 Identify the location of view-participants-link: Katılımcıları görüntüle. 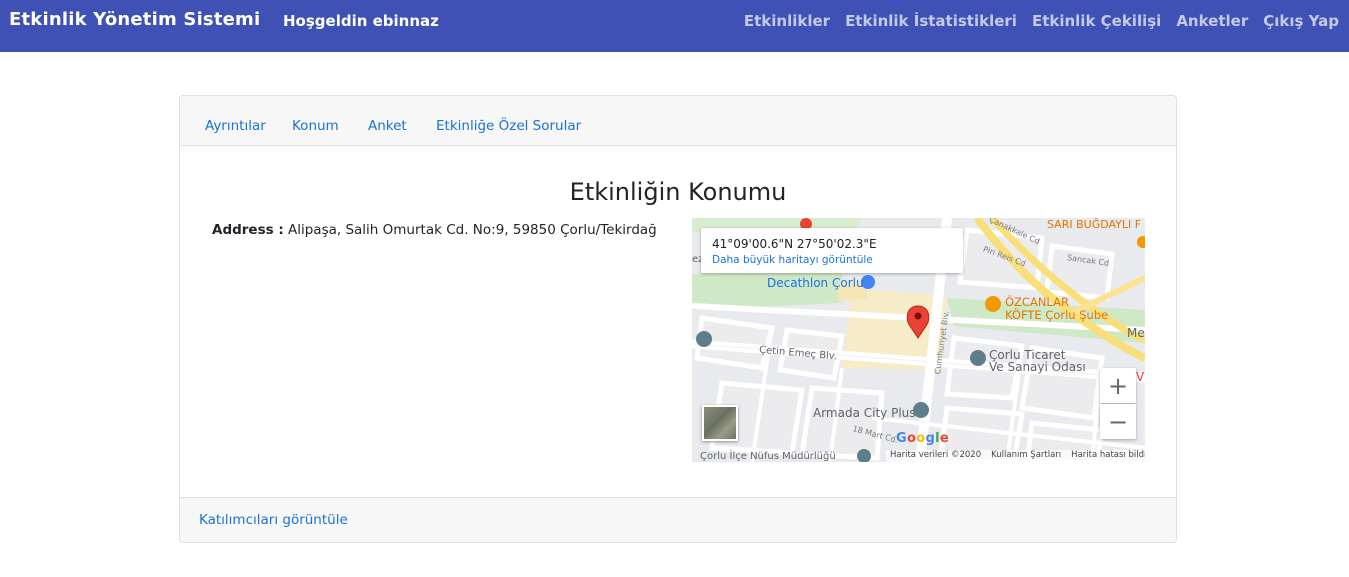
(273, 520).